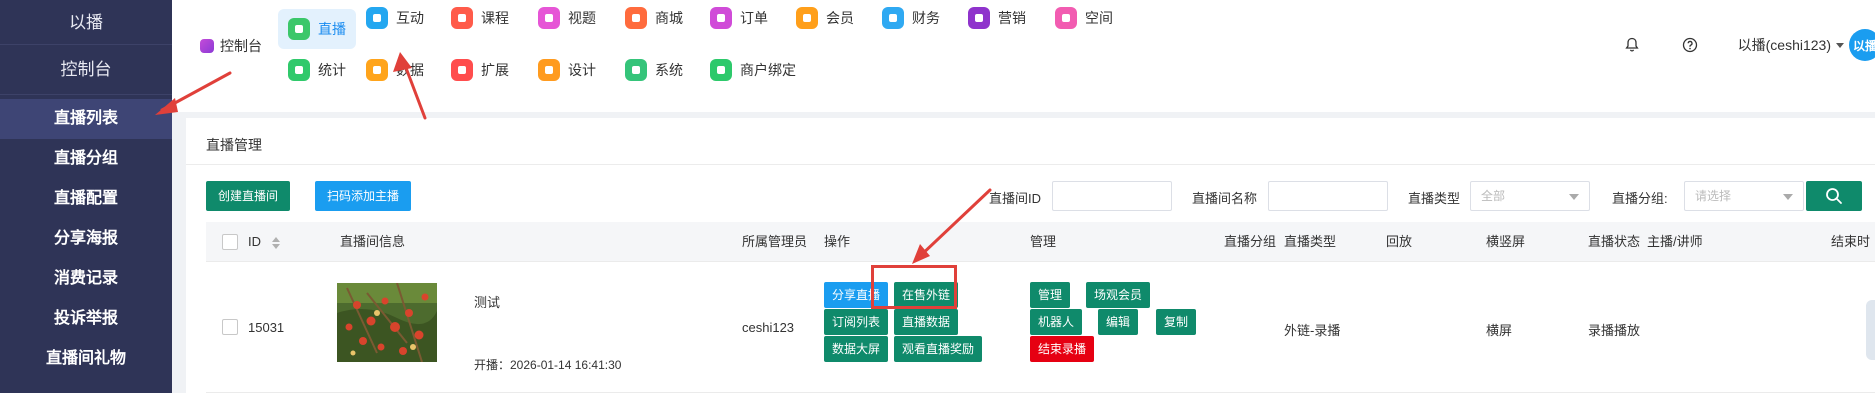  I want to click on room-start-time: 开播：2026-01-14 16:41:30, so click(548, 365).